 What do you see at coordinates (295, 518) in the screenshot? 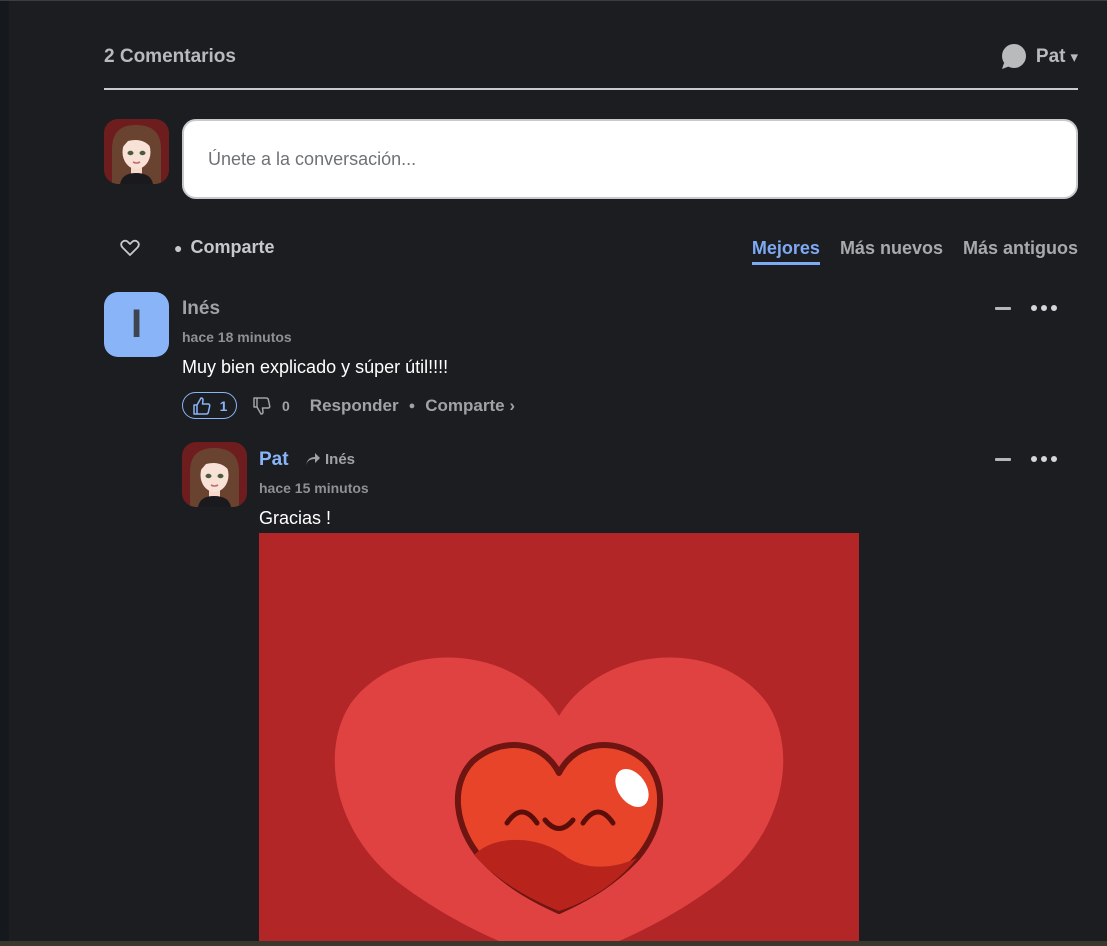
I see `reply-text: Gracias !` at bounding box center [295, 518].